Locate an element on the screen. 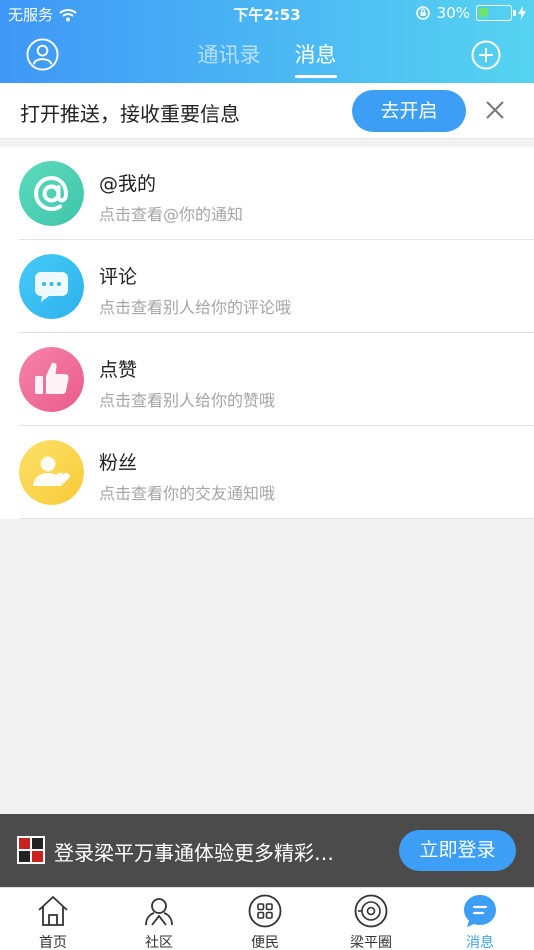  message-icon is located at coordinates (480, 911).